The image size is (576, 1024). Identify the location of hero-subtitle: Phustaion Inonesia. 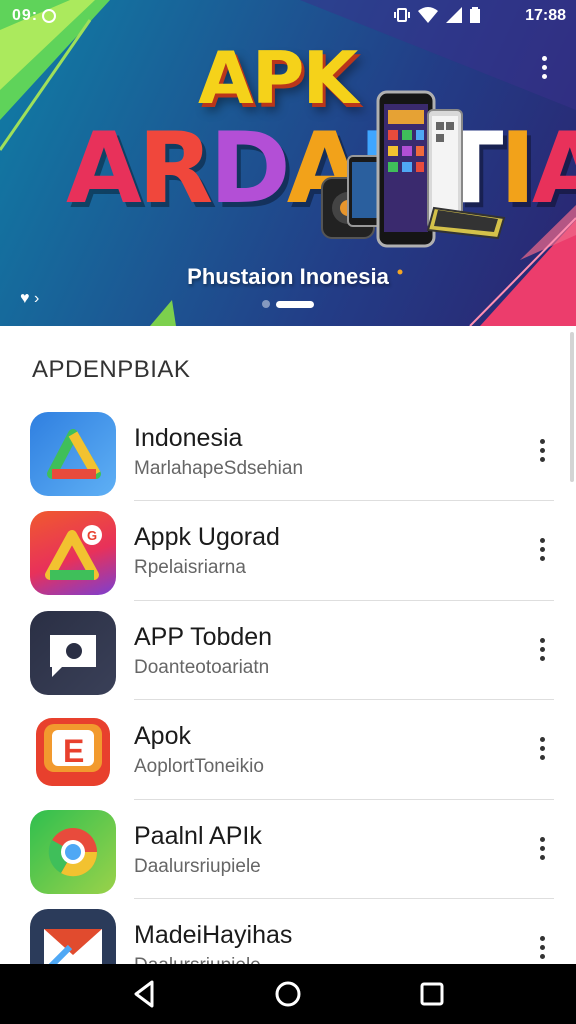
(288, 276).